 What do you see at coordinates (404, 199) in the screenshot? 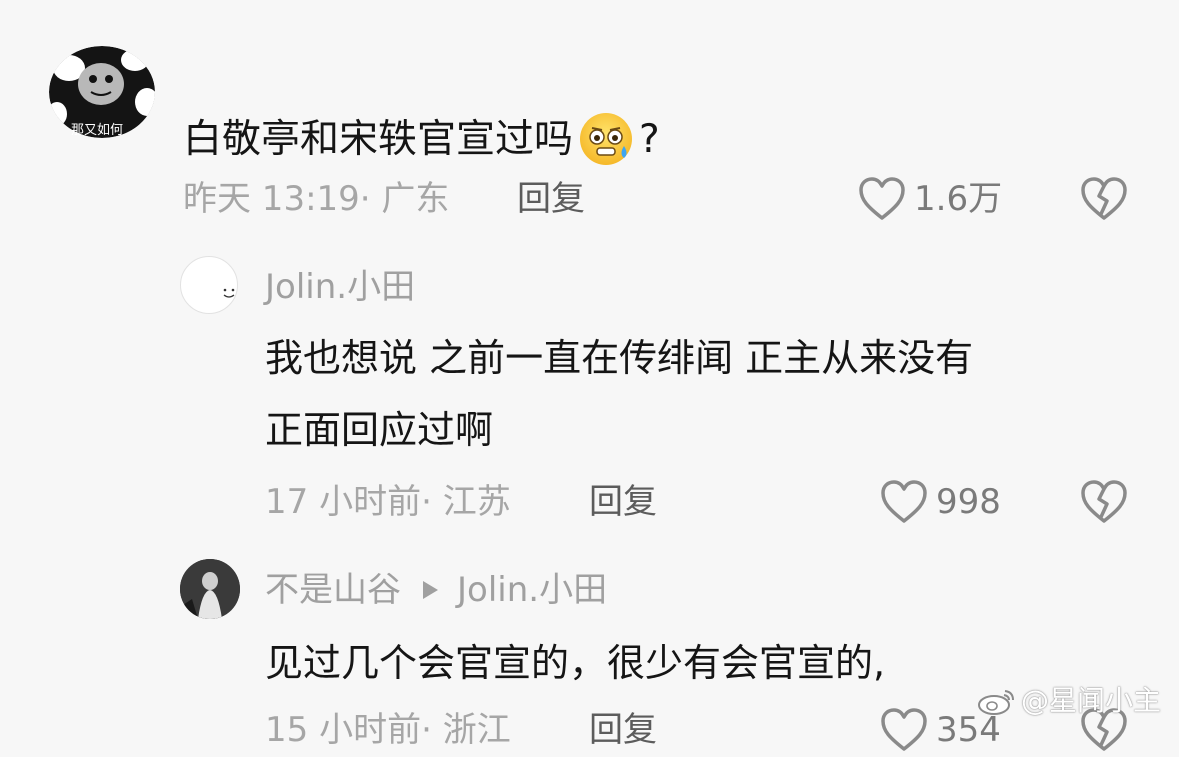
I see `comment-location: · 广东` at bounding box center [404, 199].